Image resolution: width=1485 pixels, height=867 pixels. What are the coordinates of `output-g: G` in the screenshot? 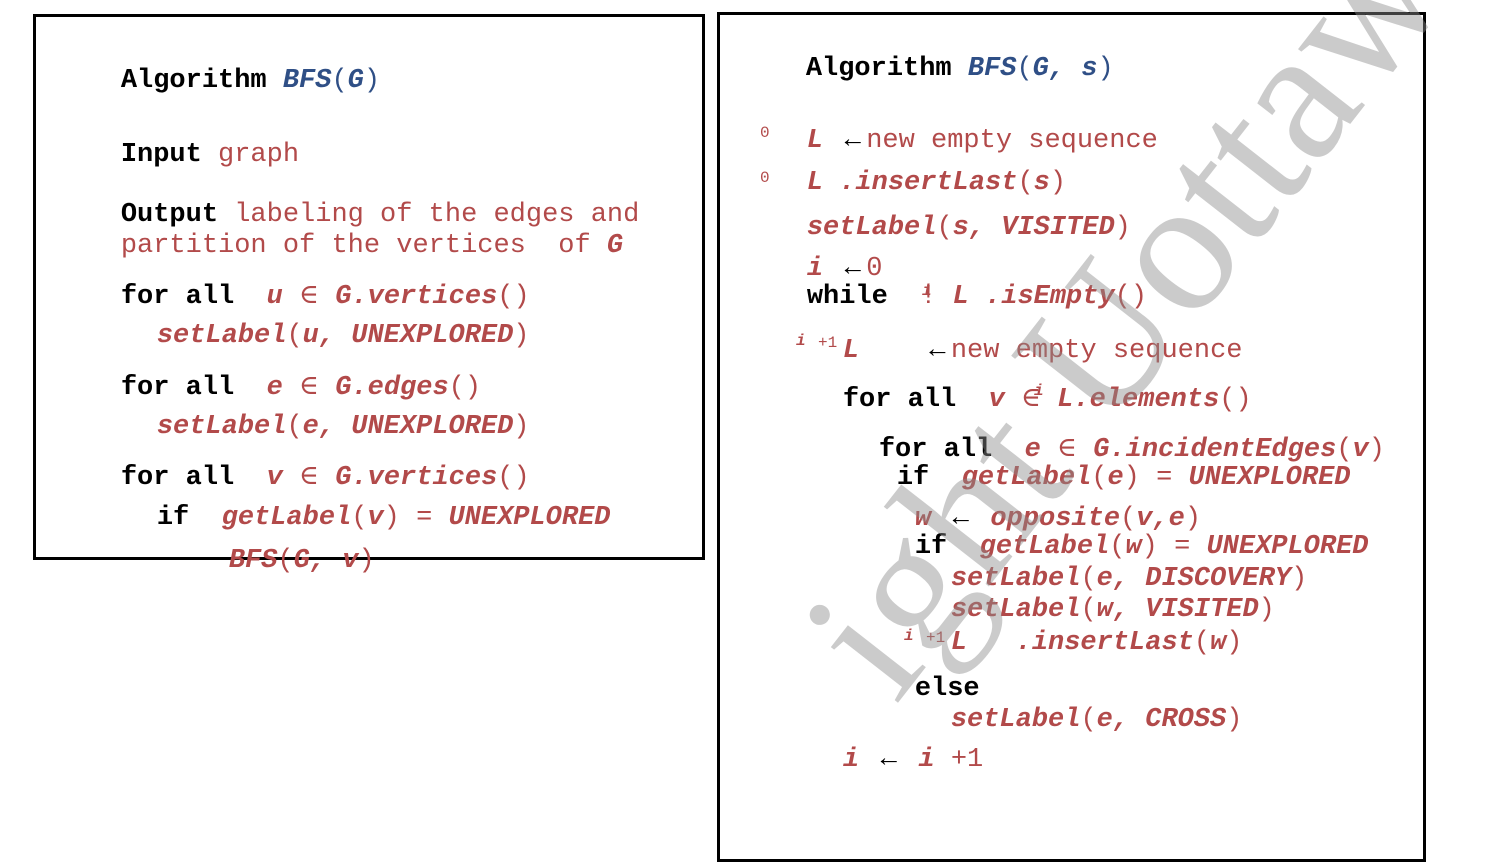 It's located at (615, 246).